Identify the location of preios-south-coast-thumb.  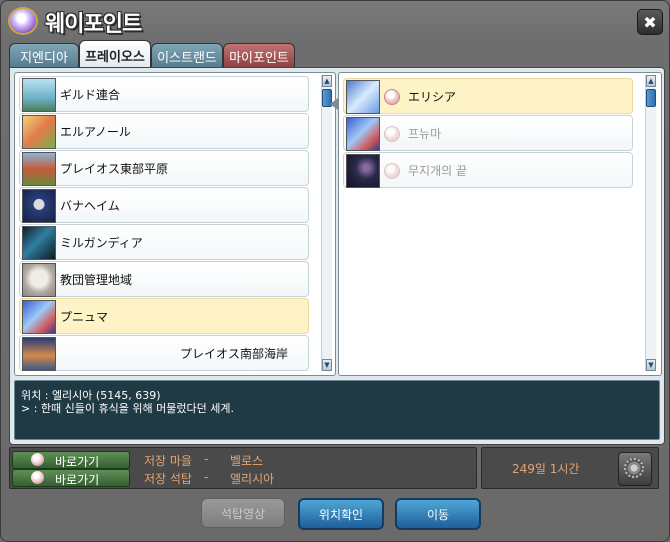
(39, 354).